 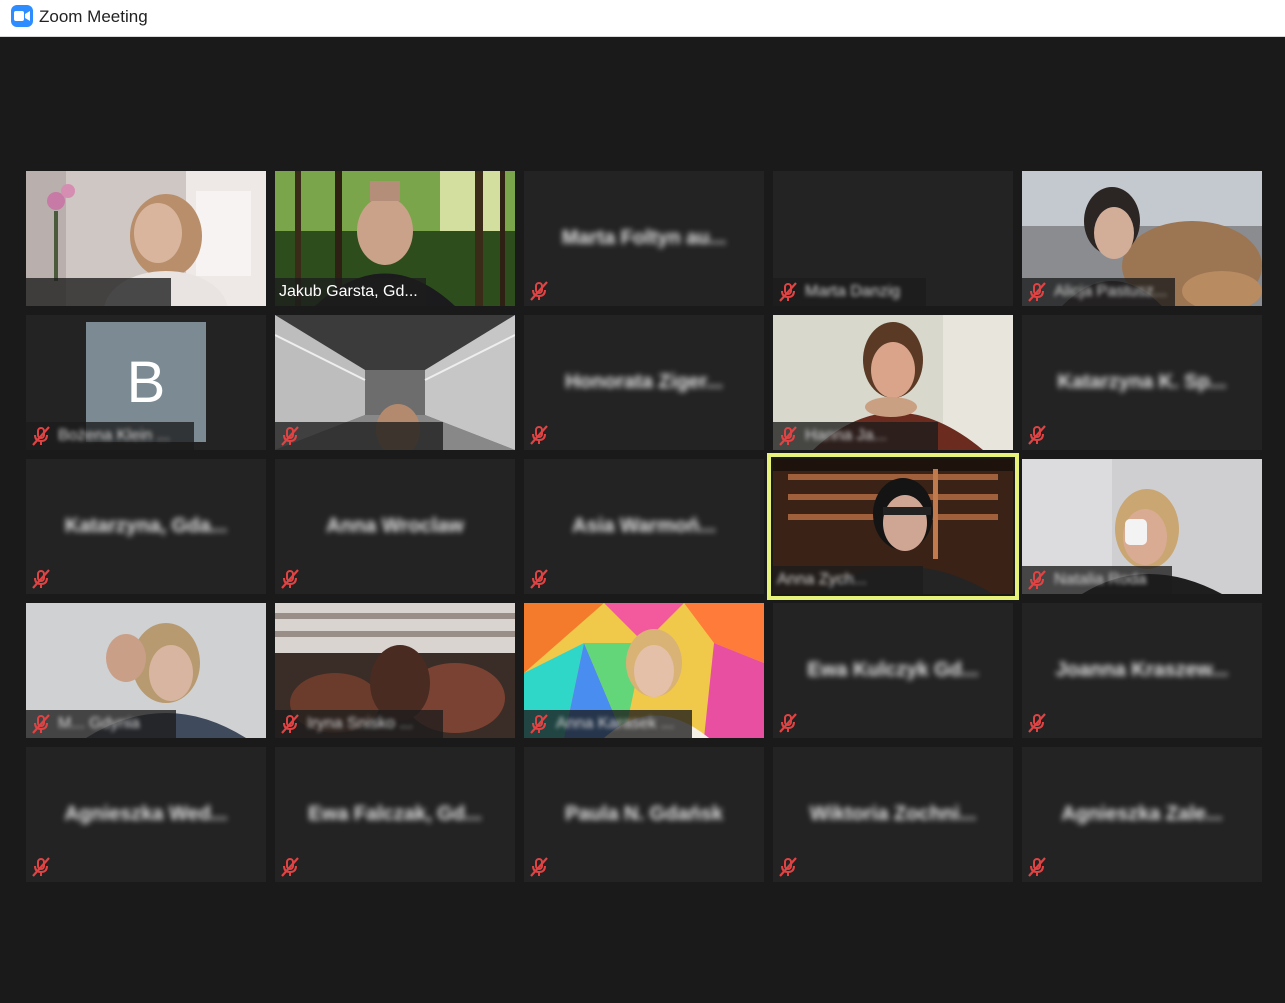 I want to click on participant-name-center: Paula N. Gdańsk, so click(x=644, y=814).